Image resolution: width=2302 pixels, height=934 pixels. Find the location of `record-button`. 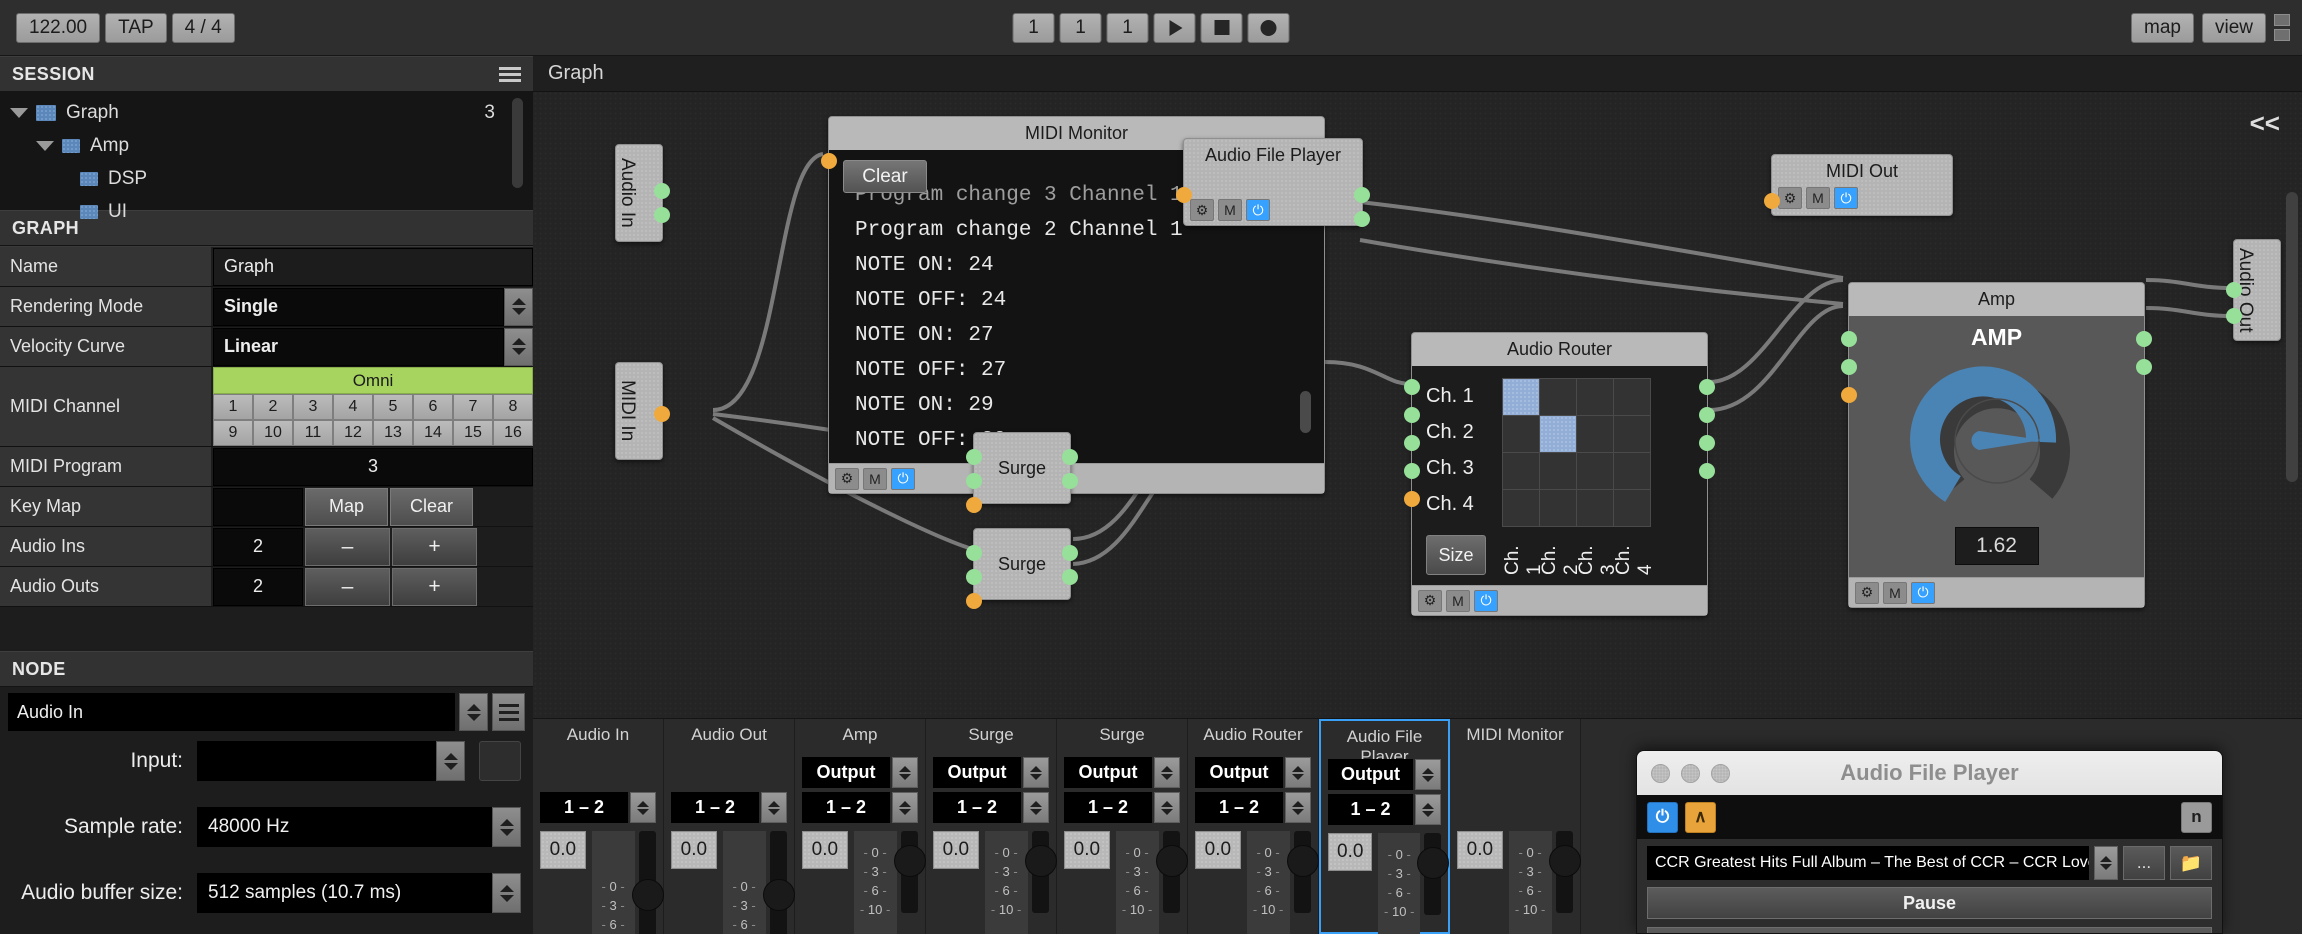

record-button is located at coordinates (1268, 27).